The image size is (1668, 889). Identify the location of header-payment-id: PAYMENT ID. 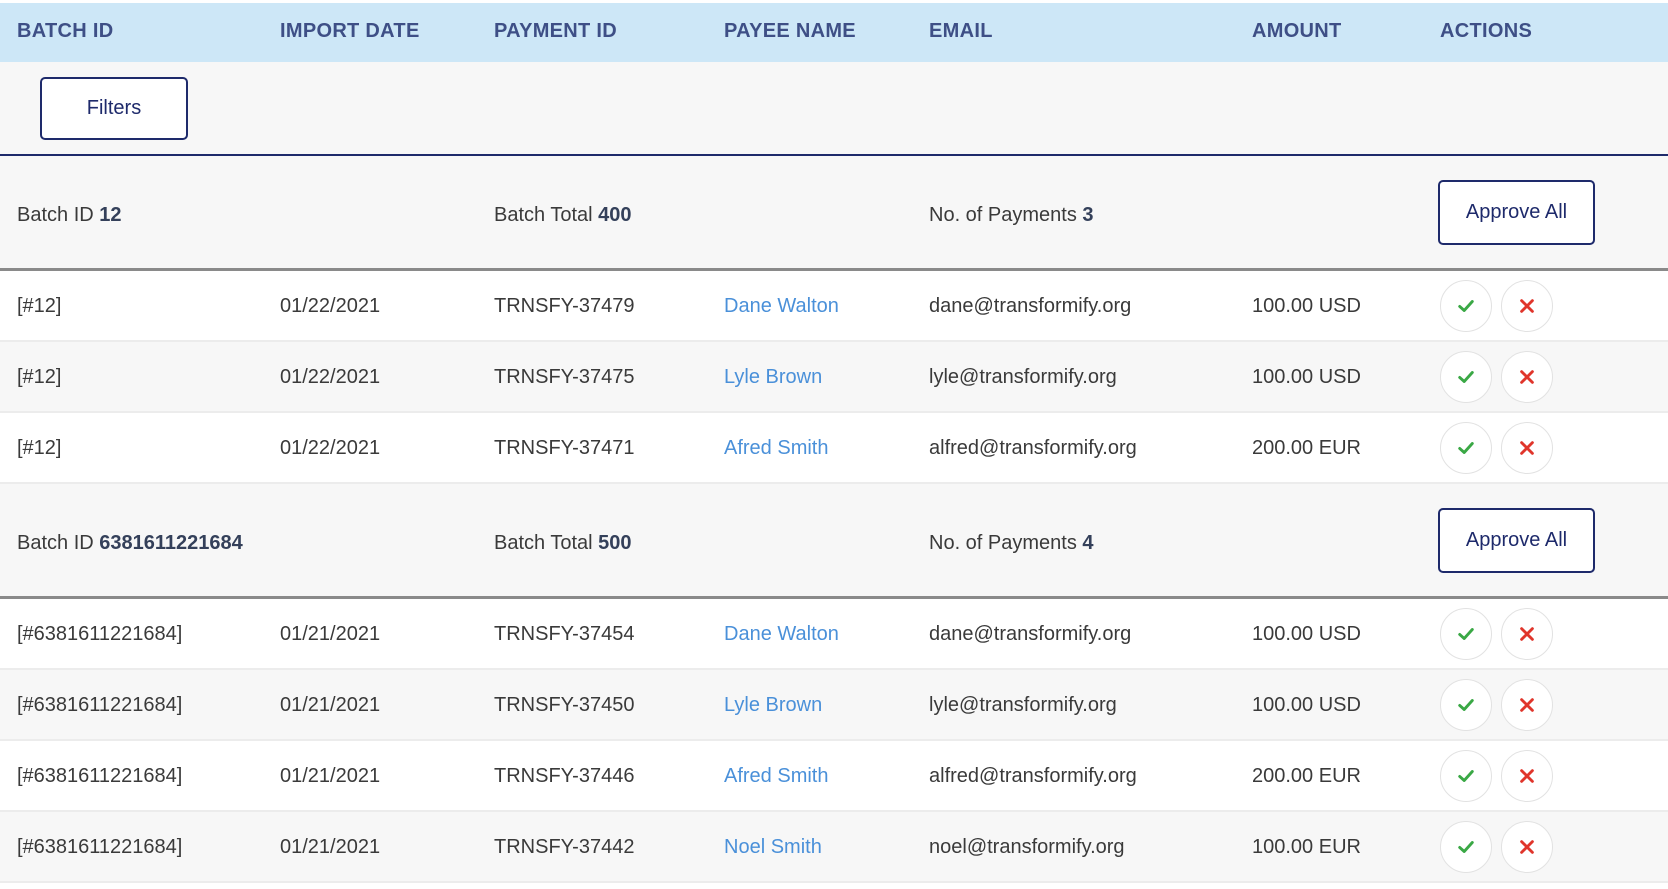
(555, 31).